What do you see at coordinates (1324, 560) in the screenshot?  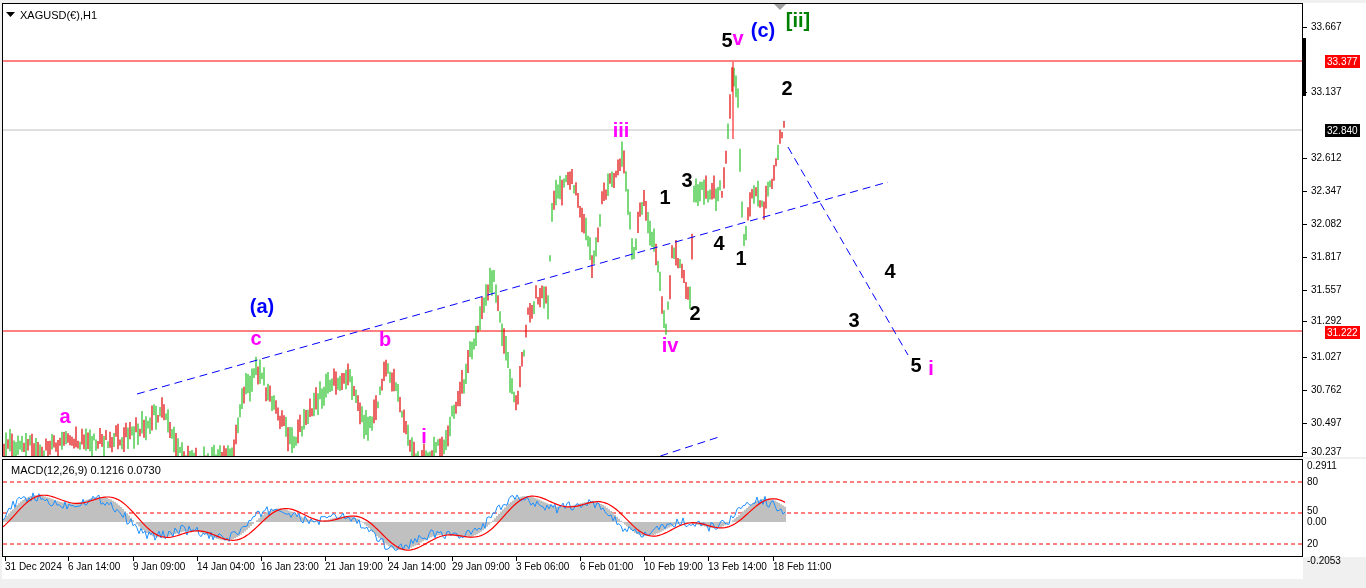 I see `macd-axis-label: -0.2053` at bounding box center [1324, 560].